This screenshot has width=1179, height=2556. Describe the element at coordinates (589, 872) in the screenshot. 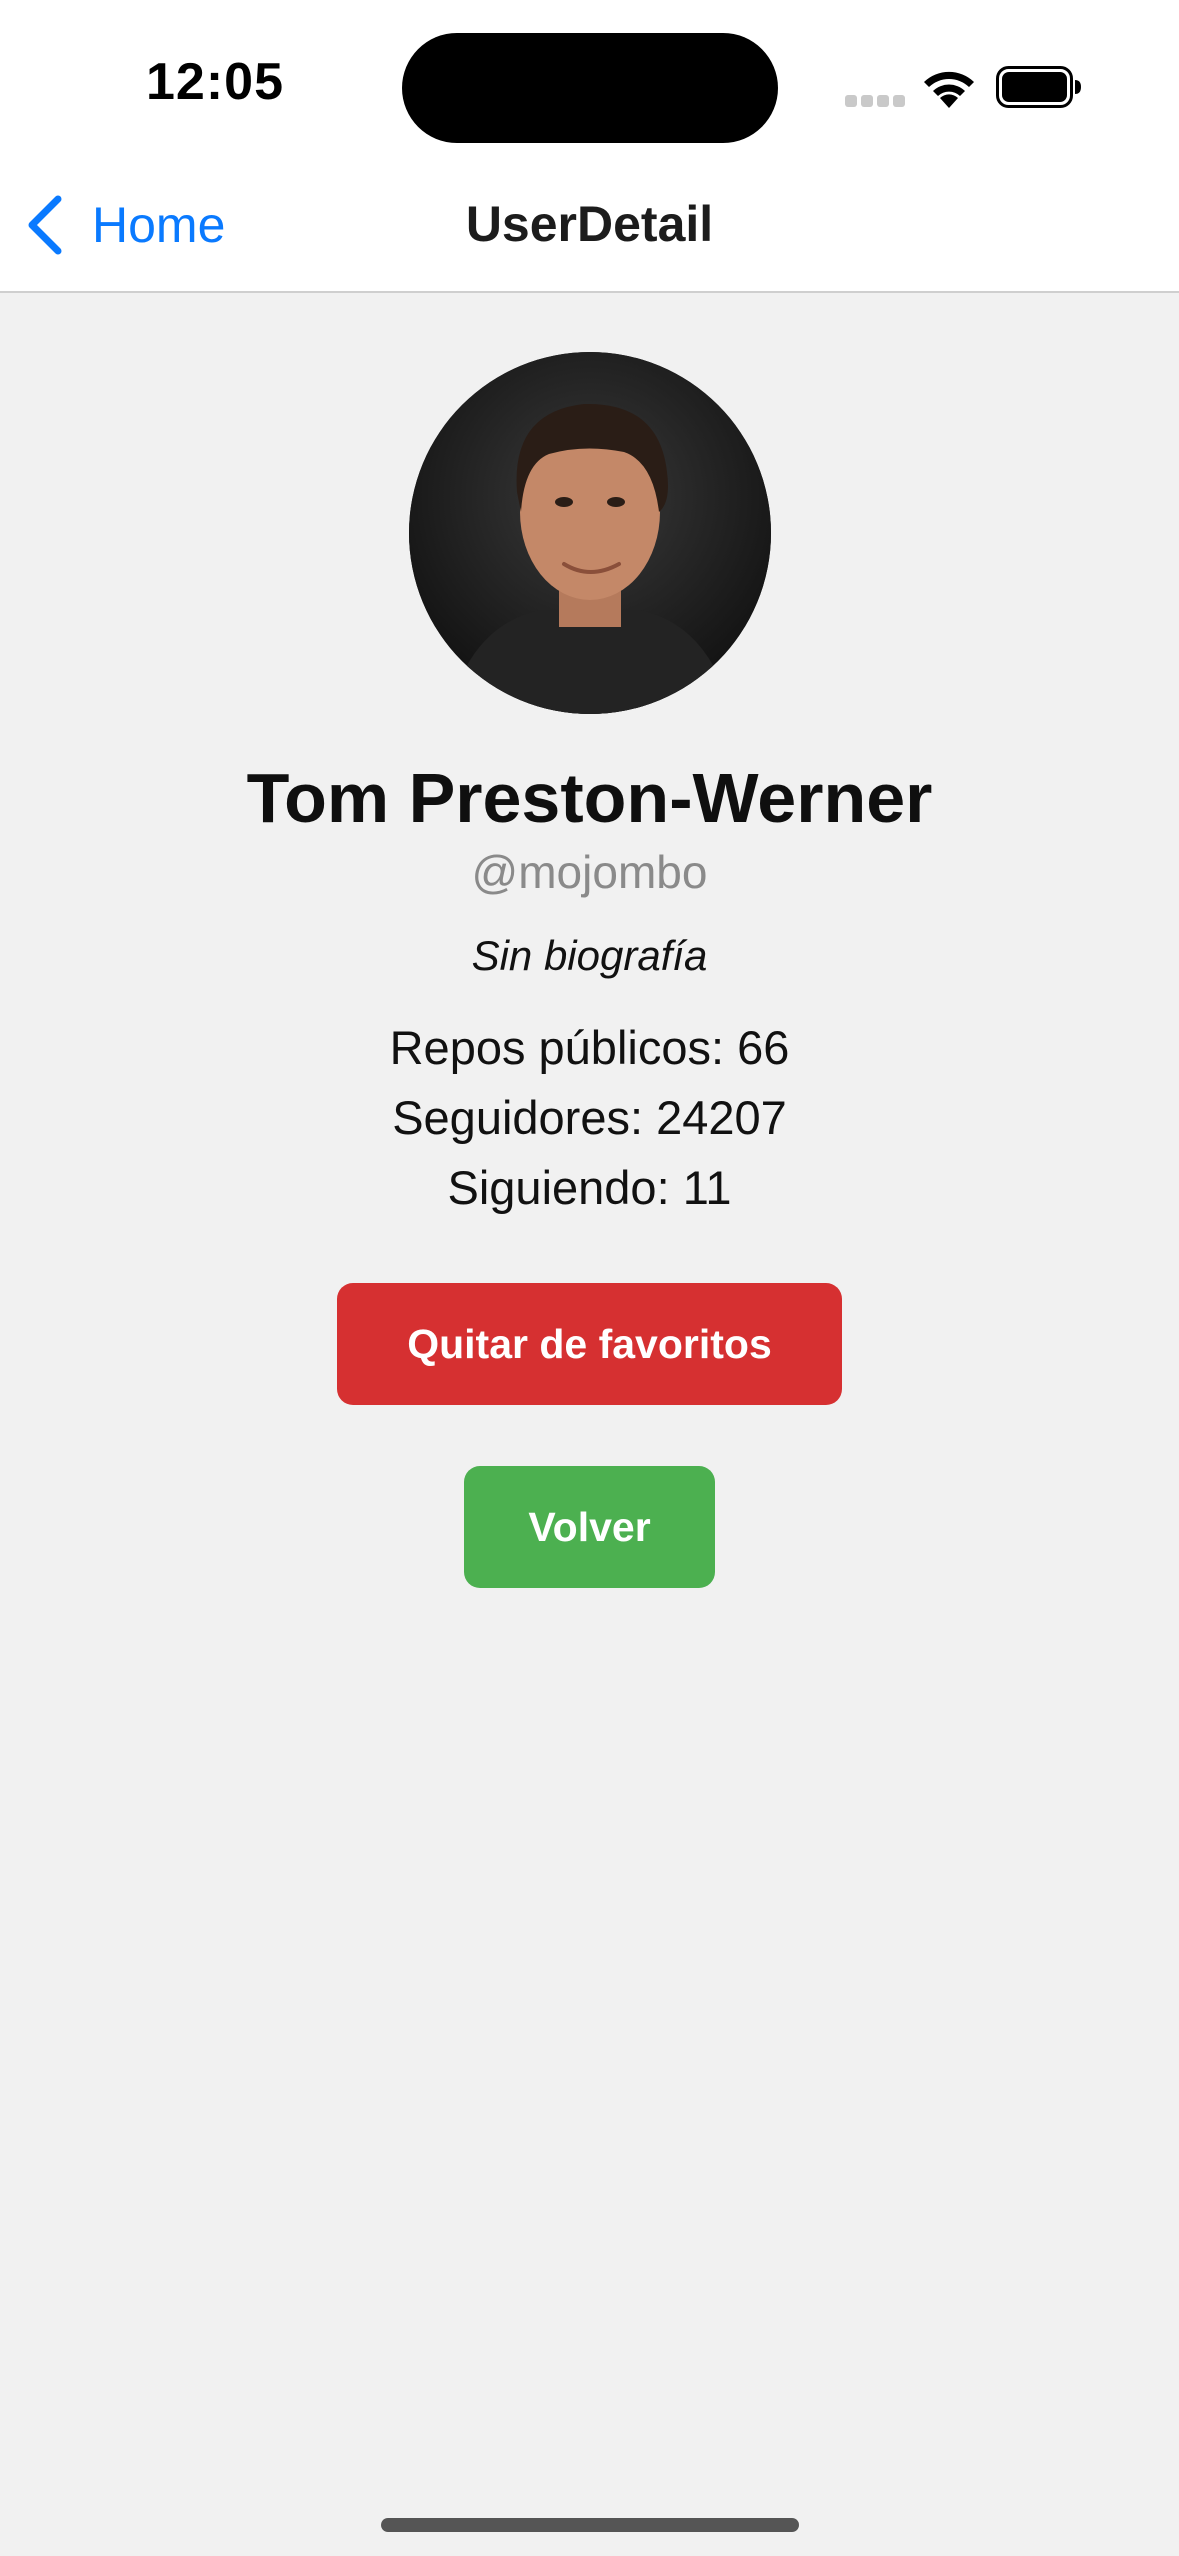

I see `user-login: @mojombo` at that location.